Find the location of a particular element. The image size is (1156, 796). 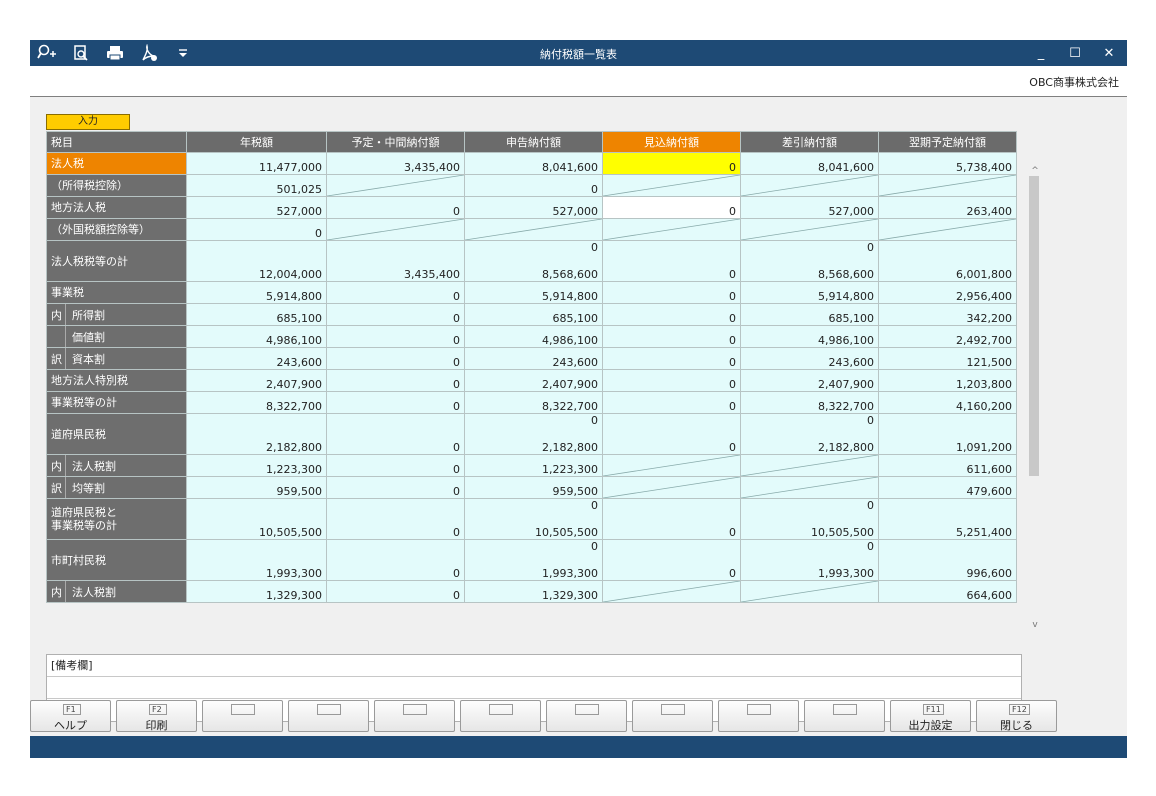

minimize-icon: _ is located at coordinates (1041, 53).